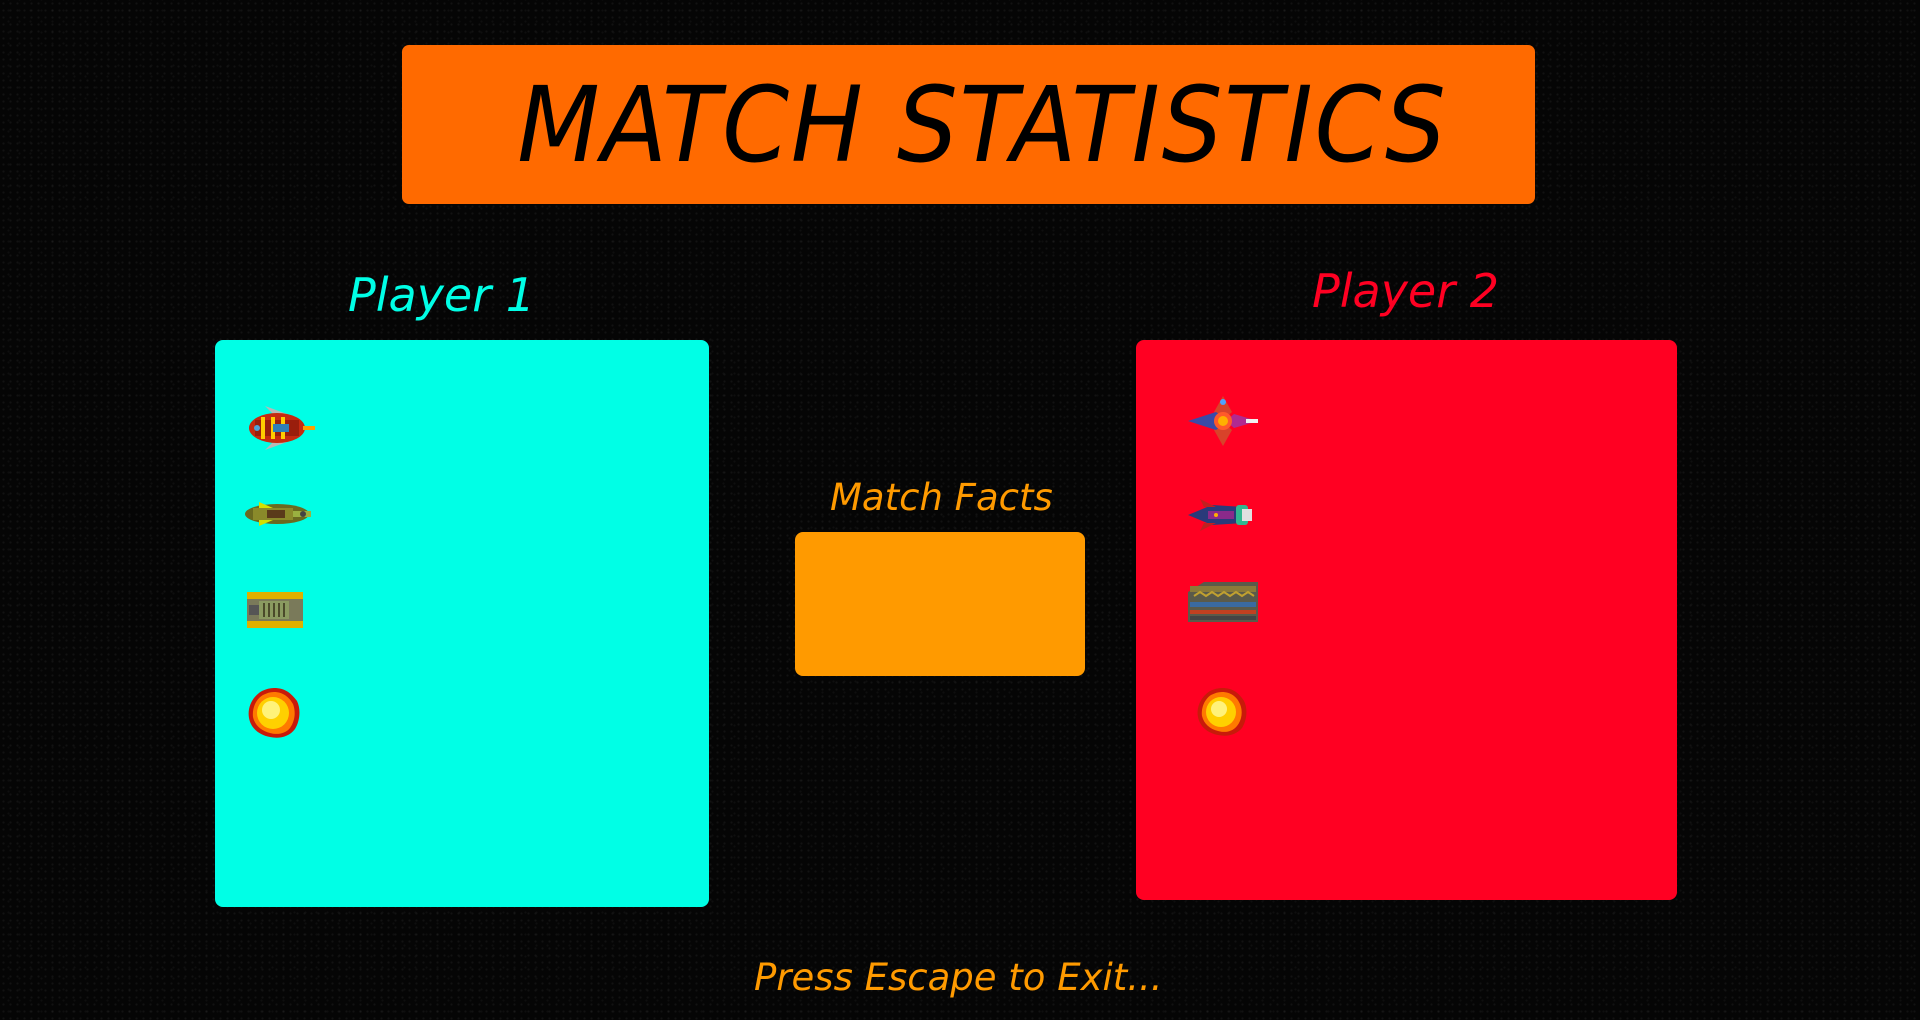  I want to click on title-banner: MATCH STATISTICS, so click(968, 124).